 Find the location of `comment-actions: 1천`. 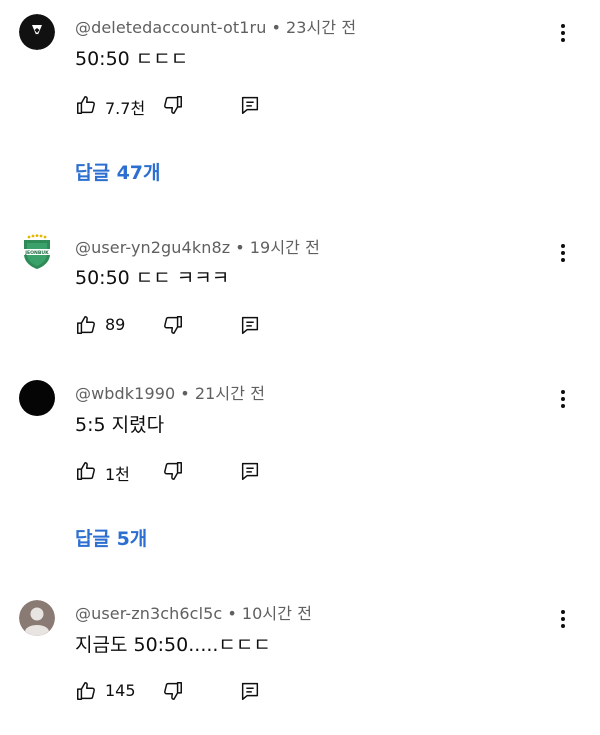

comment-actions: 1천 is located at coordinates (175, 472).